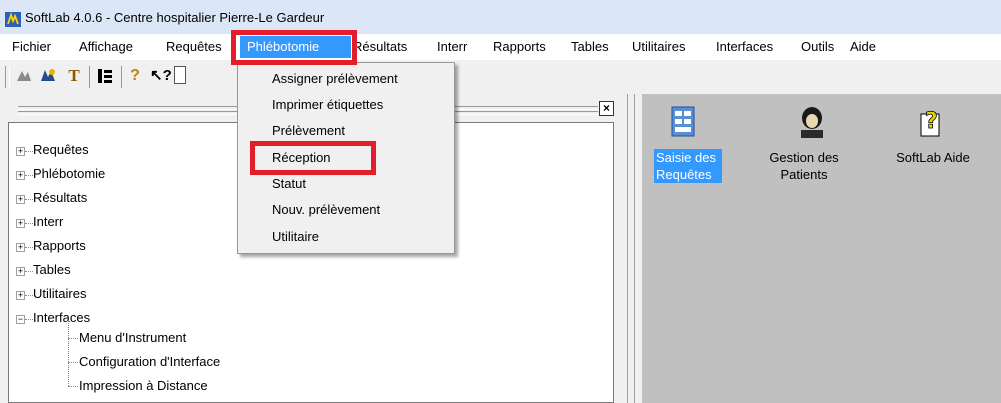 This screenshot has width=1001, height=403. What do you see at coordinates (744, 46) in the screenshot?
I see `menu-interfaces: Interfaces` at bounding box center [744, 46].